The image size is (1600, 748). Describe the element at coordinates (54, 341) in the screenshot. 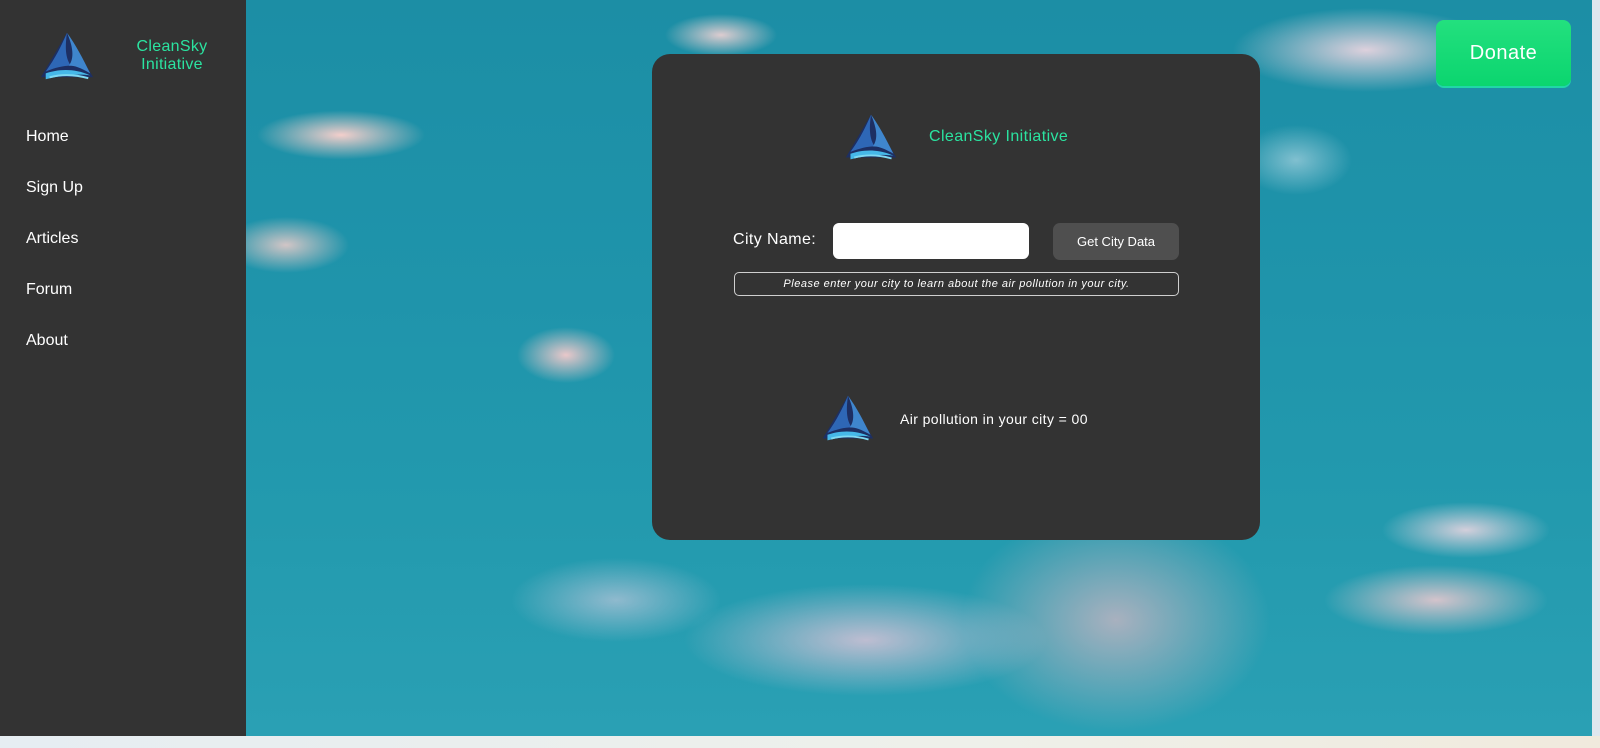

I see `nav-item-about: About` at that location.